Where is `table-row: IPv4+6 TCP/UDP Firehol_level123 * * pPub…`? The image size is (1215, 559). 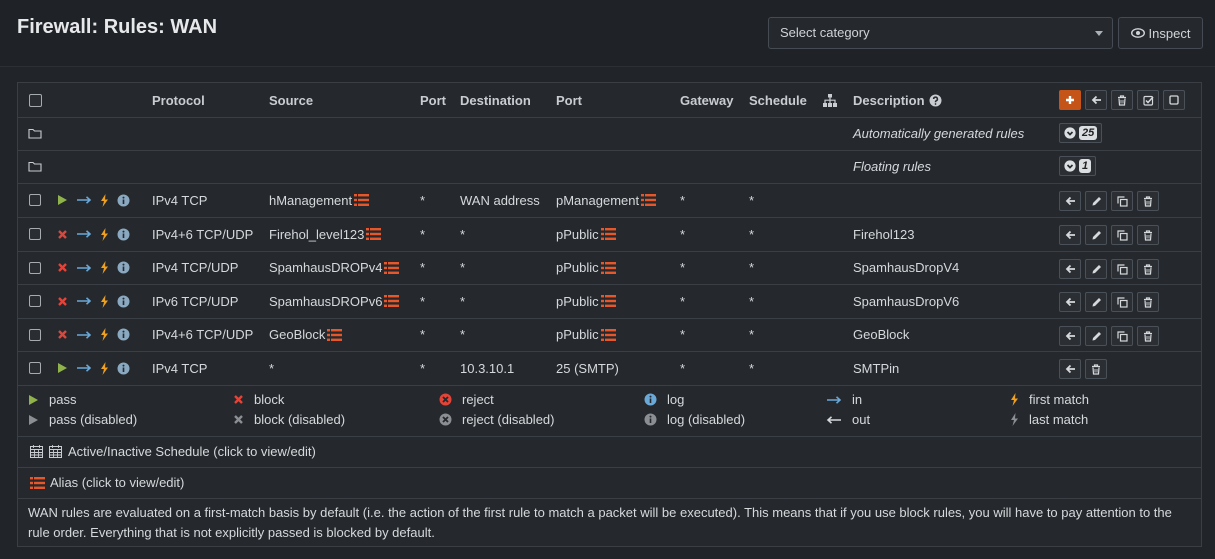 table-row: IPv4+6 TCP/UDP Firehol_level123 * * pPub… is located at coordinates (609, 234).